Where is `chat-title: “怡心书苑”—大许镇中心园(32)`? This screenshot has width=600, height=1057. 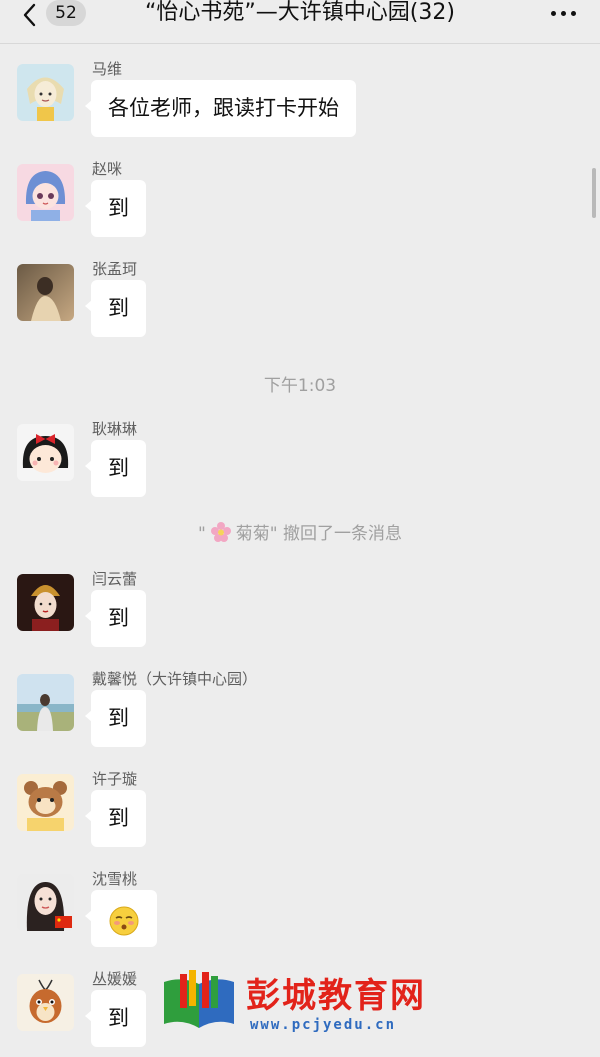
chat-title: “怡心书苑”—大许镇中心园(32) is located at coordinates (300, 12).